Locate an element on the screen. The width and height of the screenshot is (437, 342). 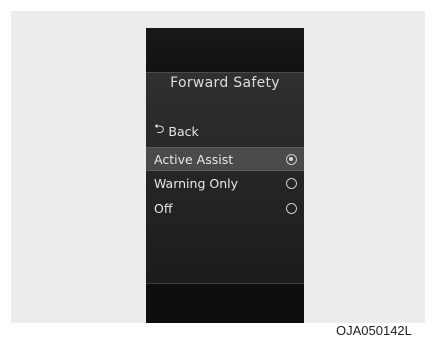
back-button: ⮌ Back is located at coordinates (176, 131).